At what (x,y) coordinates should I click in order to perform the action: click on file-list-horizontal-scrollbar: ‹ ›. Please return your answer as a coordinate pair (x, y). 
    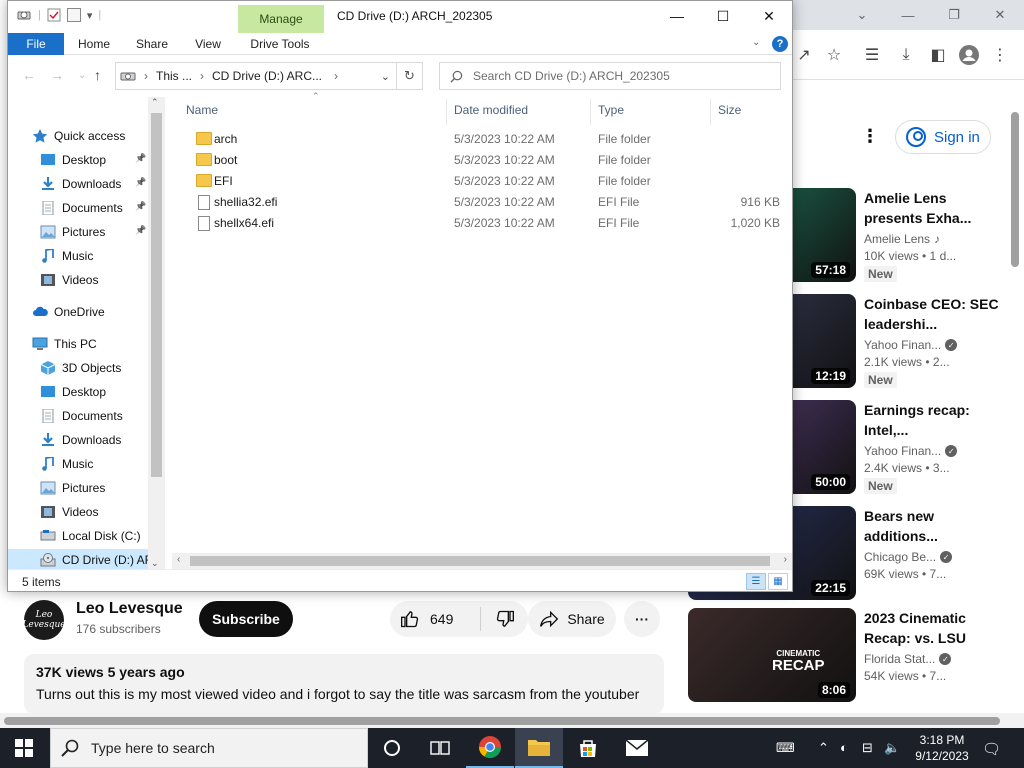
    Looking at the image, I should click on (482, 561).